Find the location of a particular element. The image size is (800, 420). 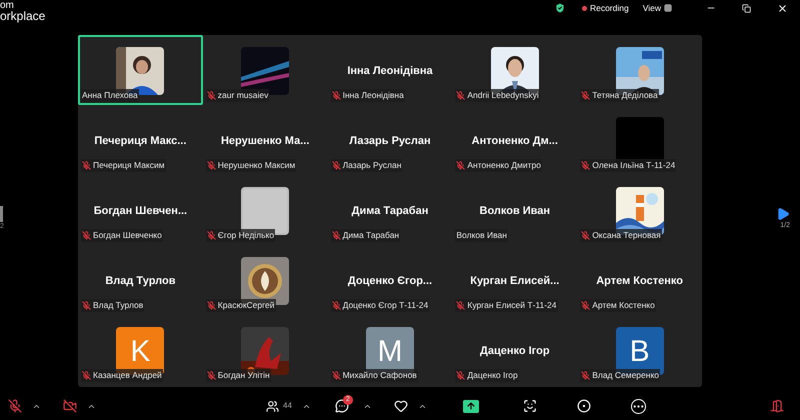

participant-name: Лазарь Руслан is located at coordinates (372, 165).